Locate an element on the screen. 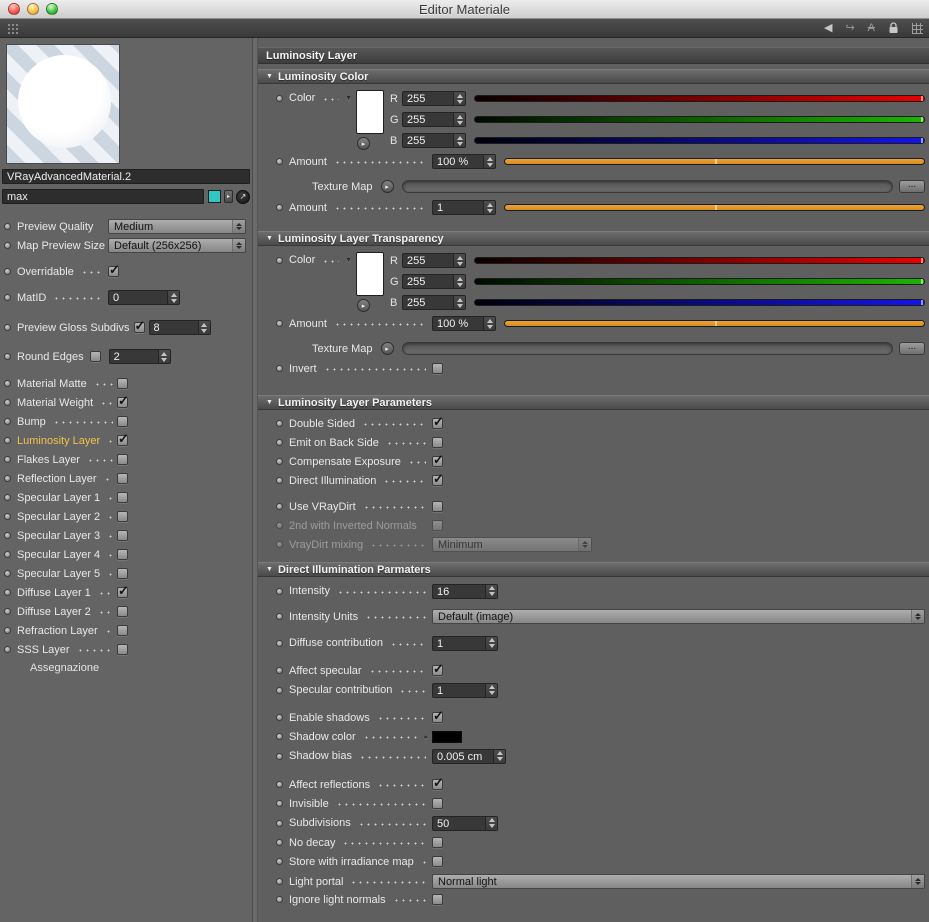  transparency-amount-field: 100 % is located at coordinates (464, 323).